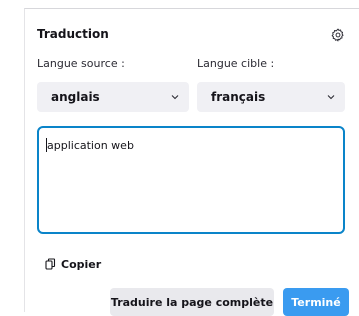 Image resolution: width=359 pixels, height=316 pixels. Describe the element at coordinates (338, 35) in the screenshot. I see `gear-icon` at that location.